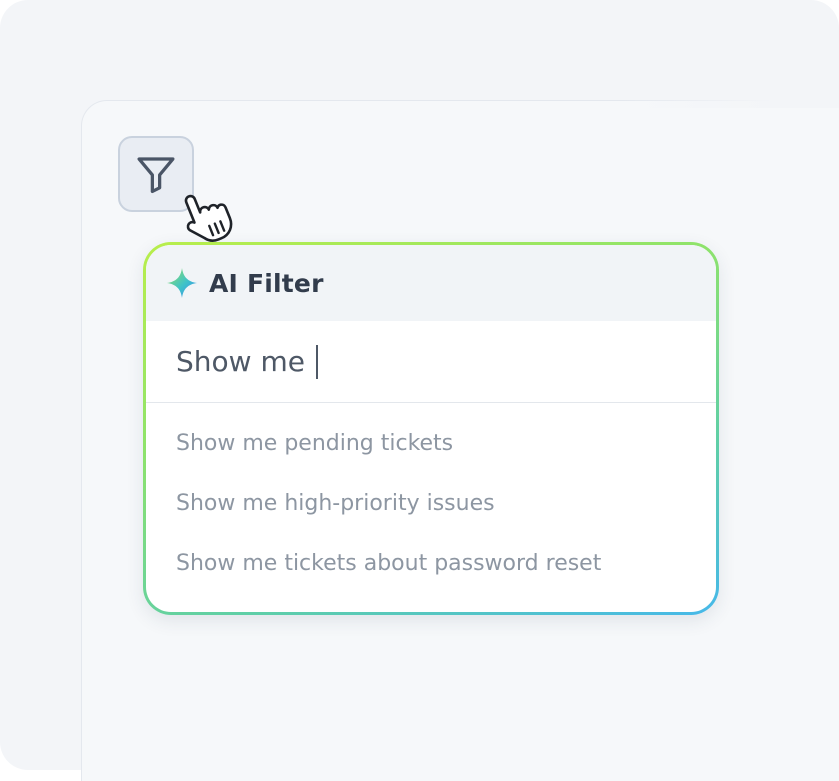  Describe the element at coordinates (316, 361) in the screenshot. I see `text-caret` at that location.